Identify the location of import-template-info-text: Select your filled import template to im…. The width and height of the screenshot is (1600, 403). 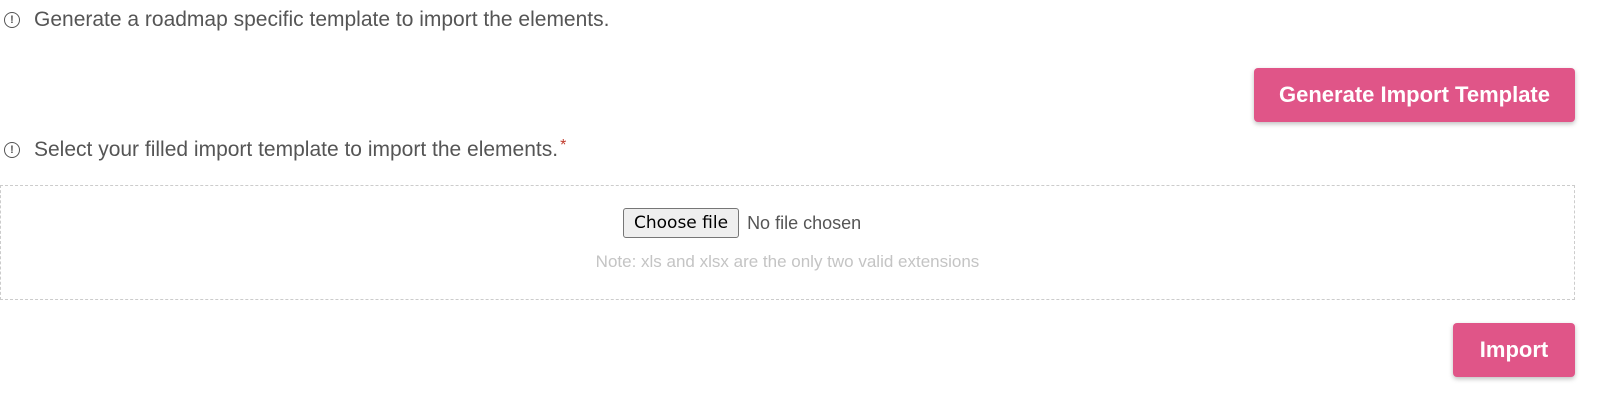
(296, 149).